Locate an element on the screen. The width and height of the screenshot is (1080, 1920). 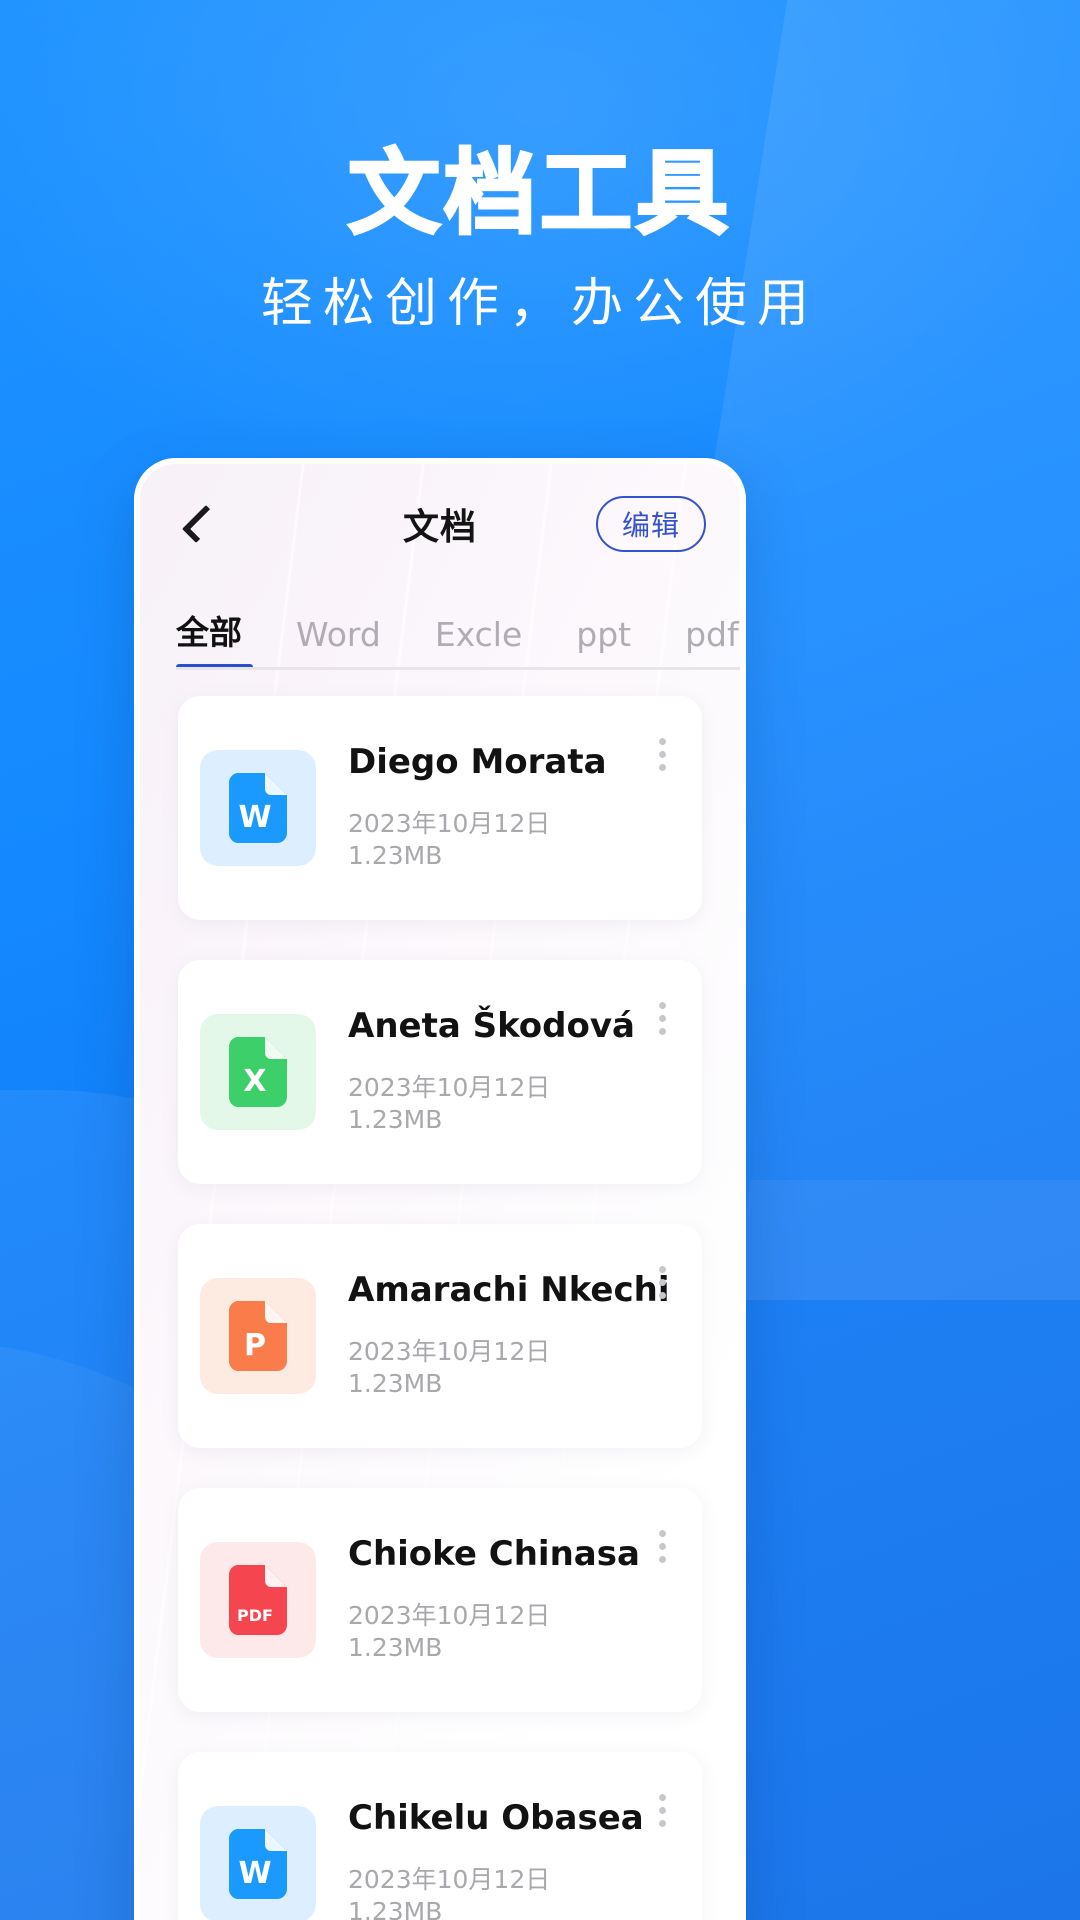
file-list-item: P Amarachi Nkechi 2023年10月12日 1.23MB is located at coordinates (440, 1336).